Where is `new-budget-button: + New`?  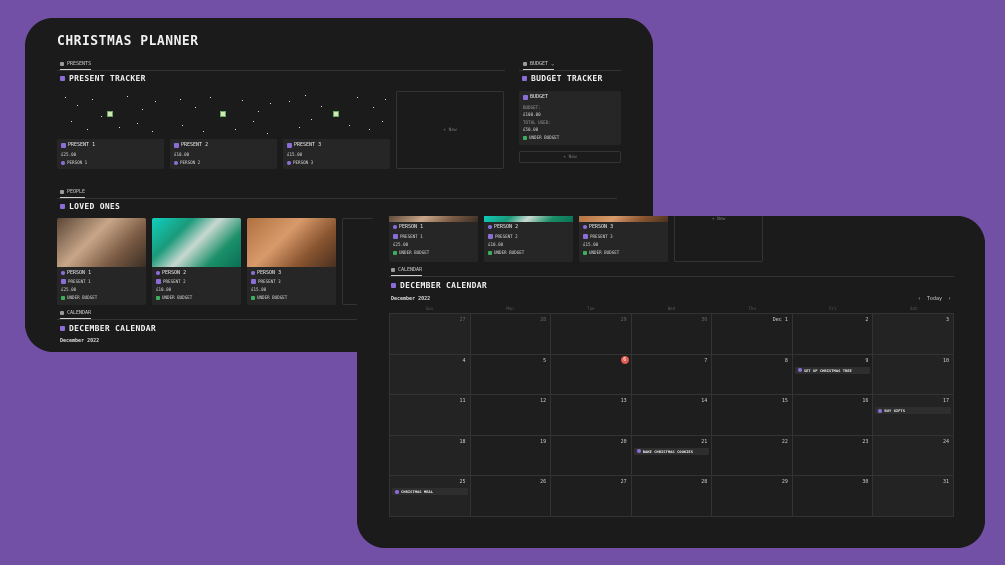
new-budget-button: + New is located at coordinates (570, 157).